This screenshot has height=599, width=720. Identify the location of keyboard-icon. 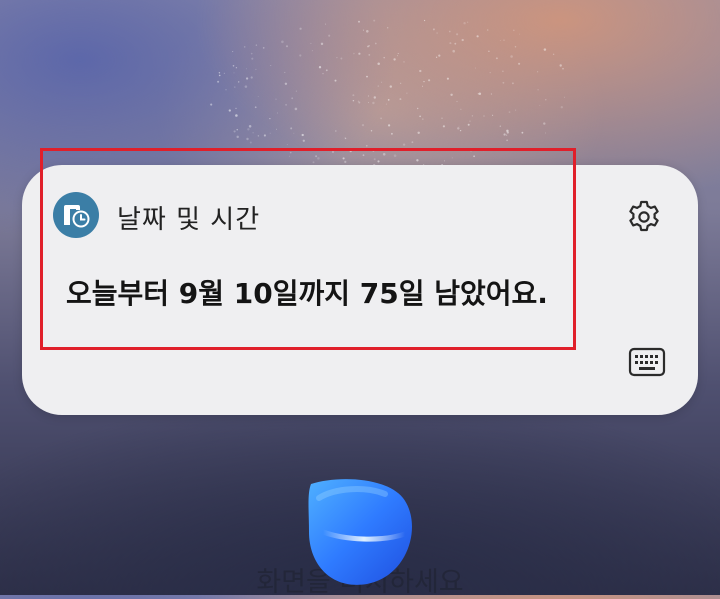
(647, 362).